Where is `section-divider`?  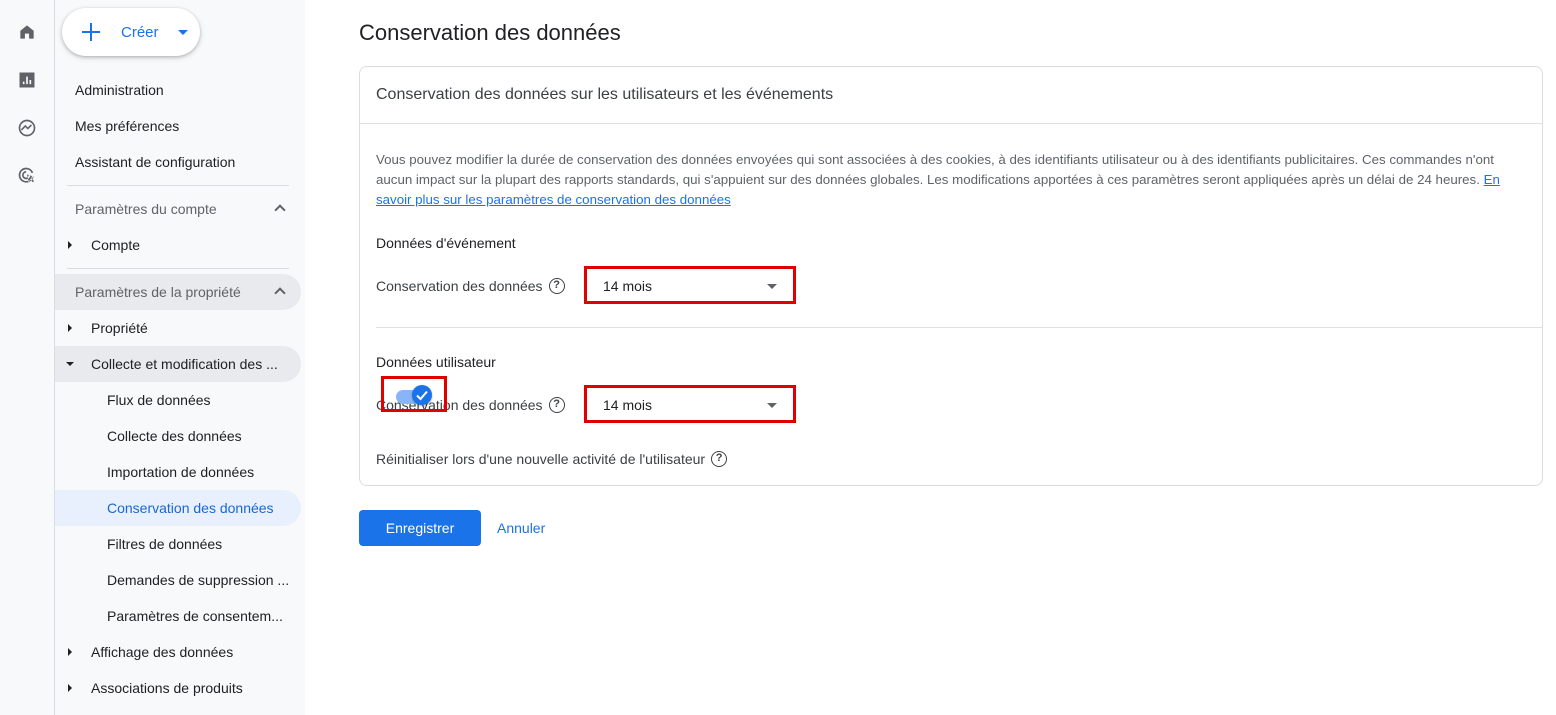 section-divider is located at coordinates (959, 327).